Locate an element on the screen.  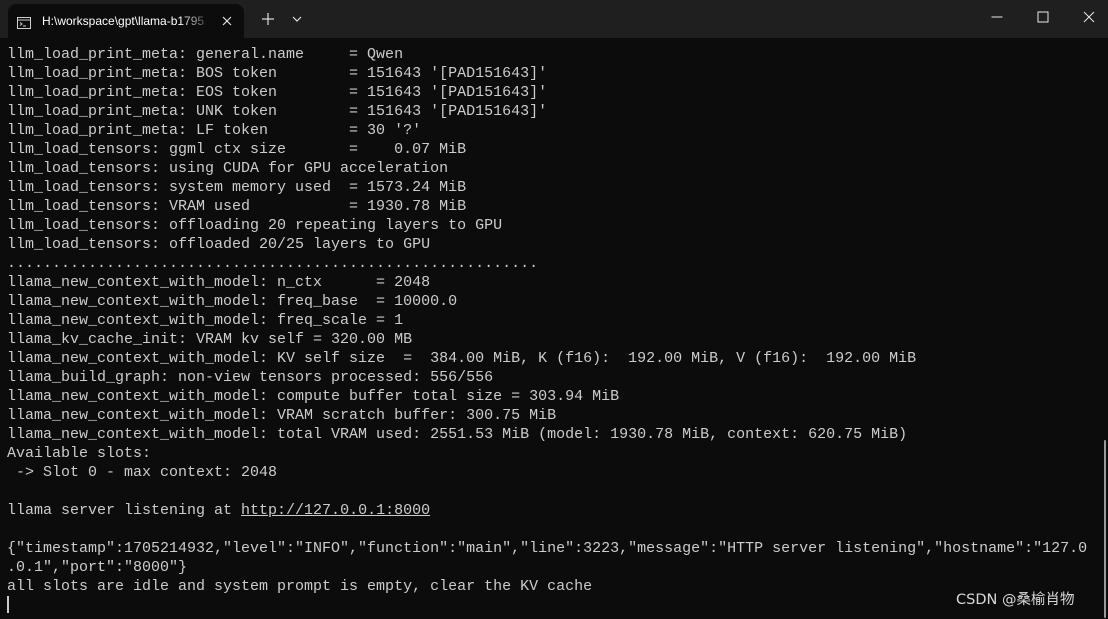
close-window-button is located at coordinates (1087, 17).